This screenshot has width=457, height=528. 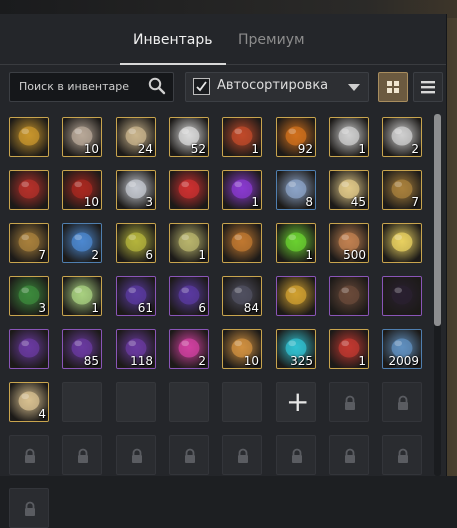 I want to click on plus-icon: +, so click(x=298, y=401).